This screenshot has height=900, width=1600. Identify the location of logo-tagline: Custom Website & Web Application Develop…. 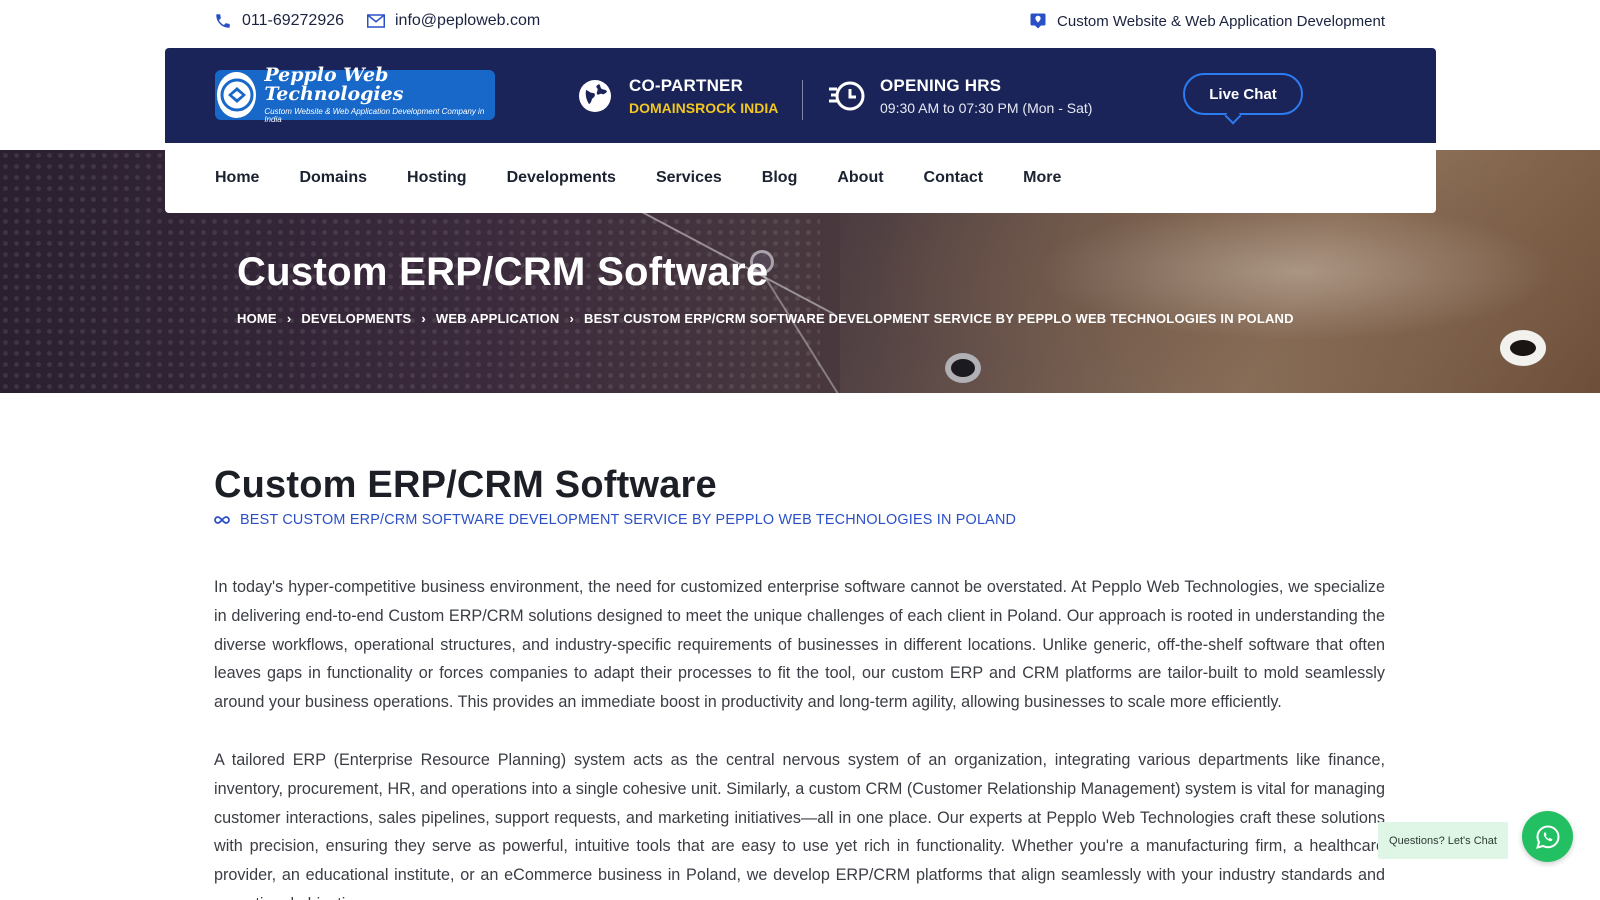
(374, 115).